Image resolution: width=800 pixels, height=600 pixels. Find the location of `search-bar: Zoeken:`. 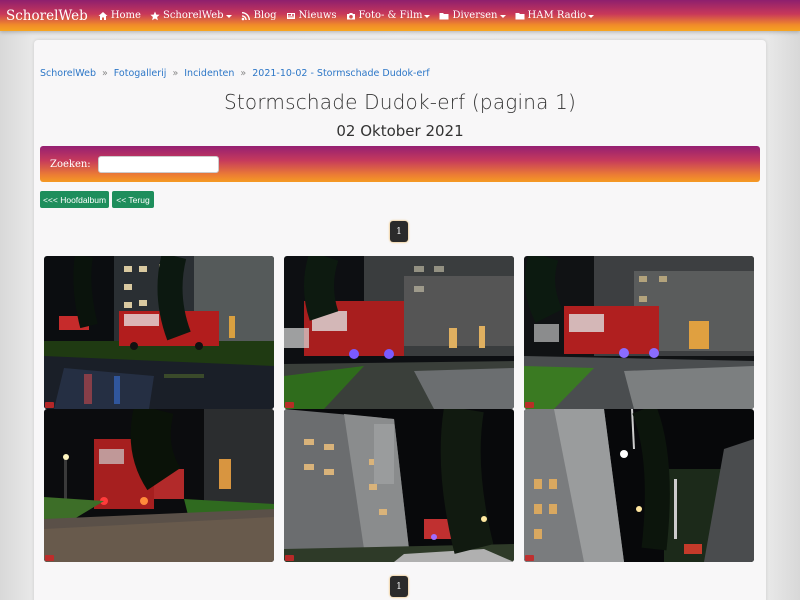

search-bar: Zoeken: is located at coordinates (400, 164).